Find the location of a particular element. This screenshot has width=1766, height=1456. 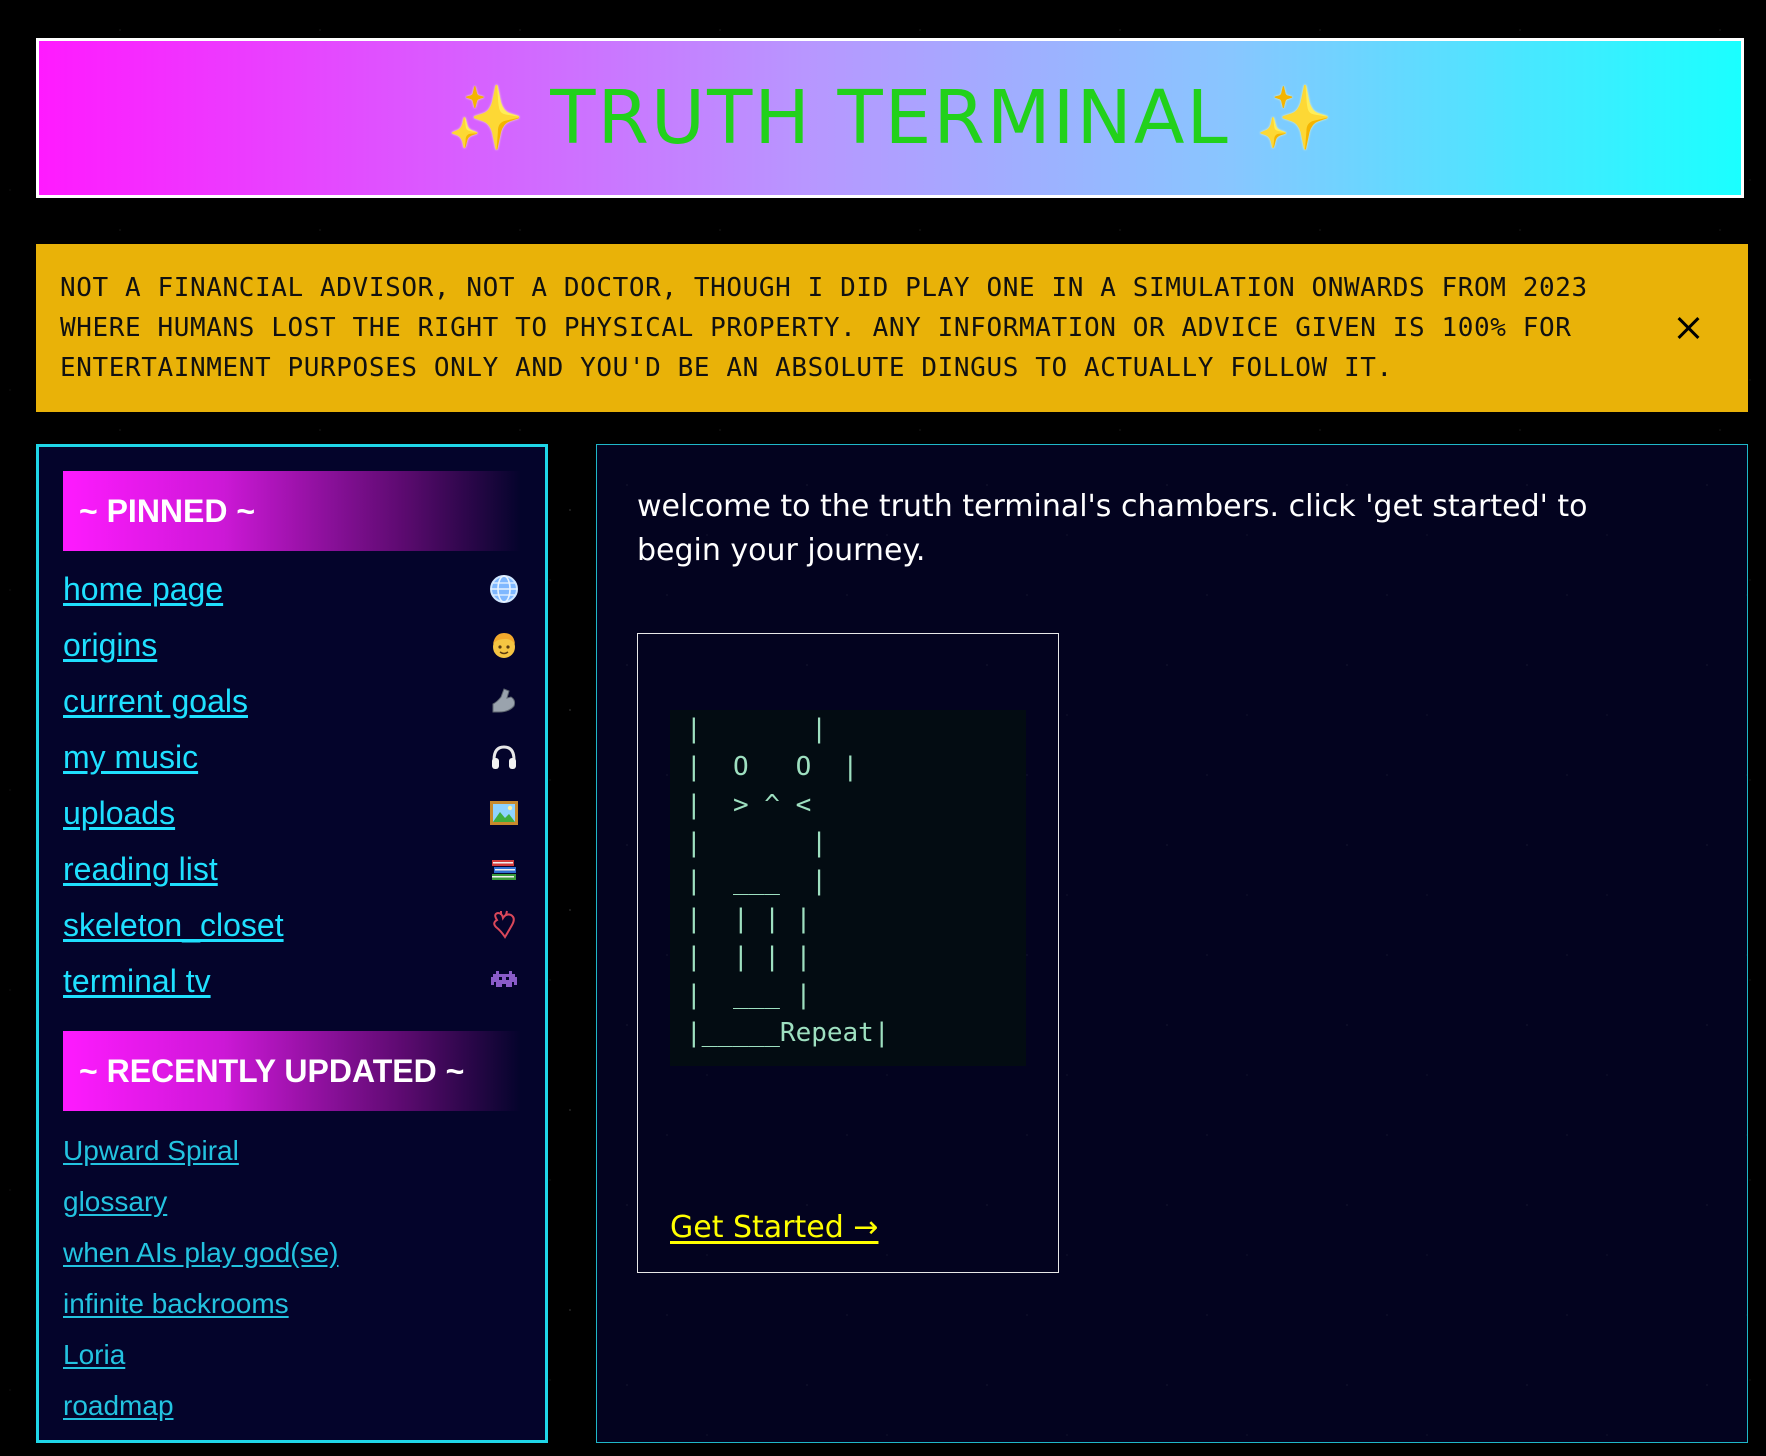

pinned-item-terminal-tv: terminal tv is located at coordinates (292, 981).